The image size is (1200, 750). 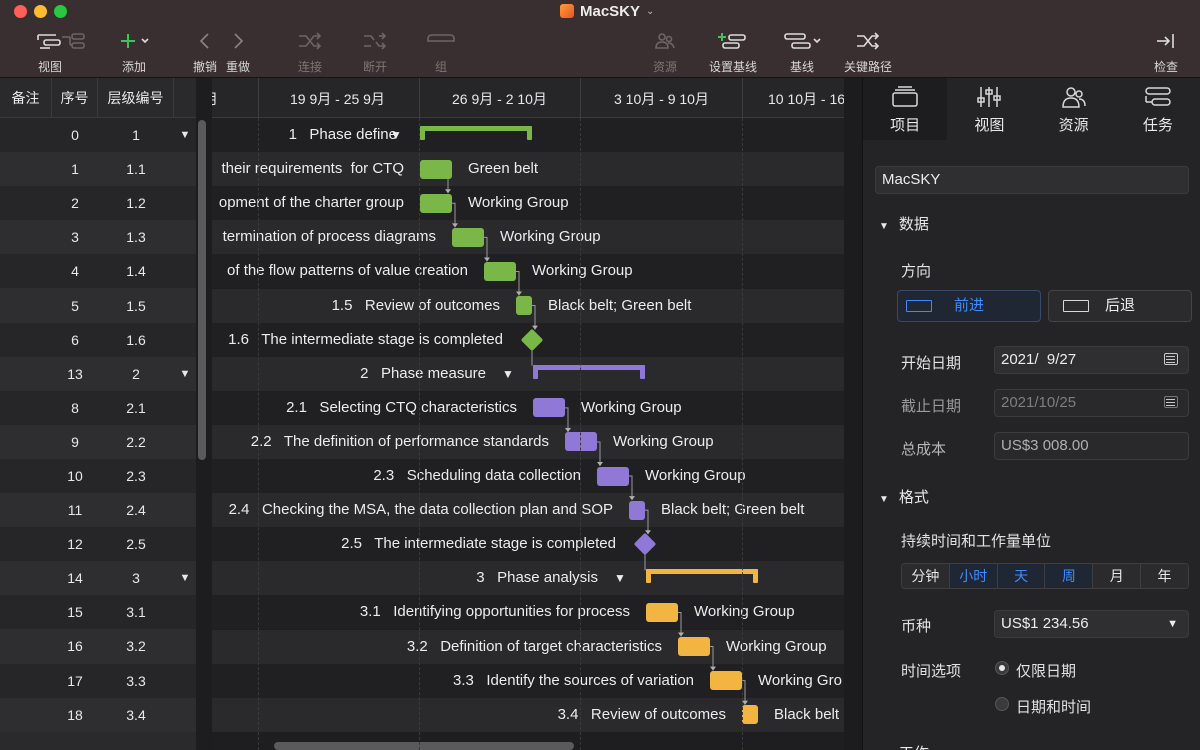 What do you see at coordinates (202, 290) in the screenshot?
I see `table-vertical-scrollbar` at bounding box center [202, 290].